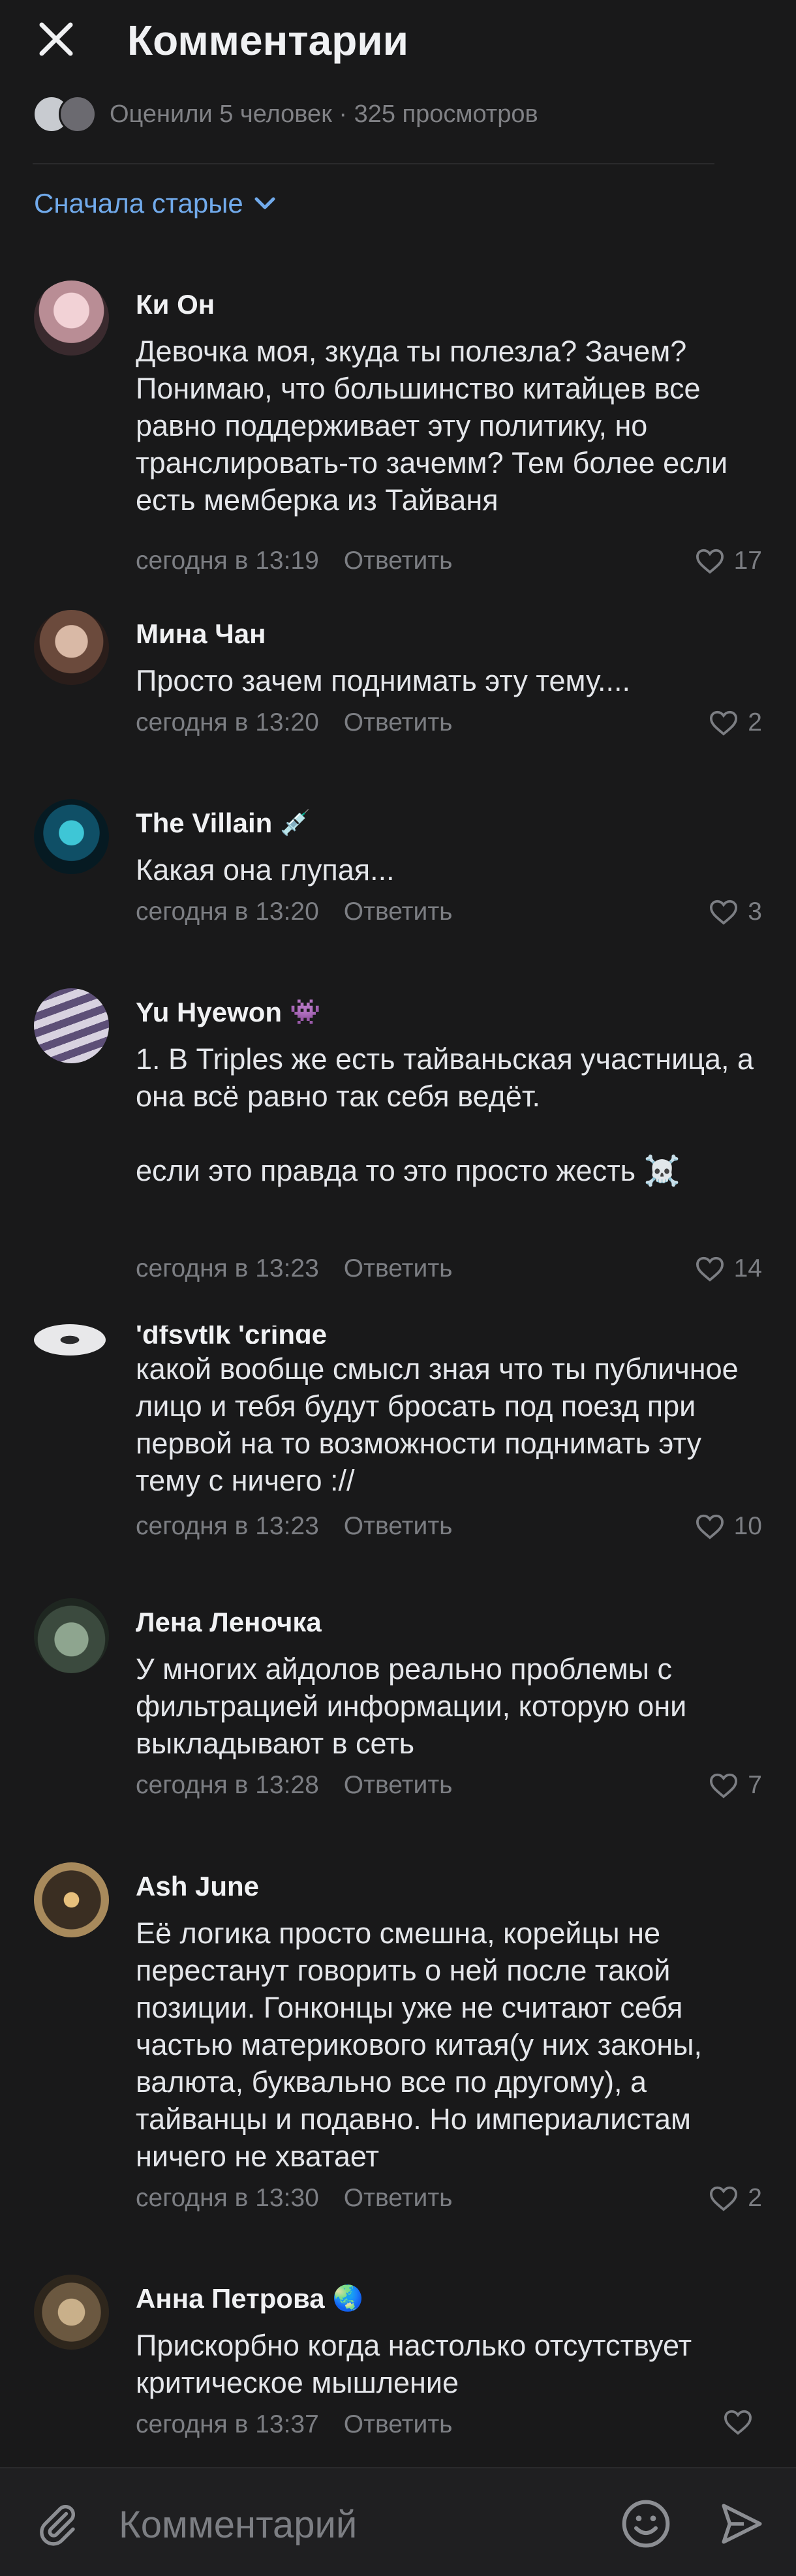  I want to click on paperclip-icon, so click(57, 2526).